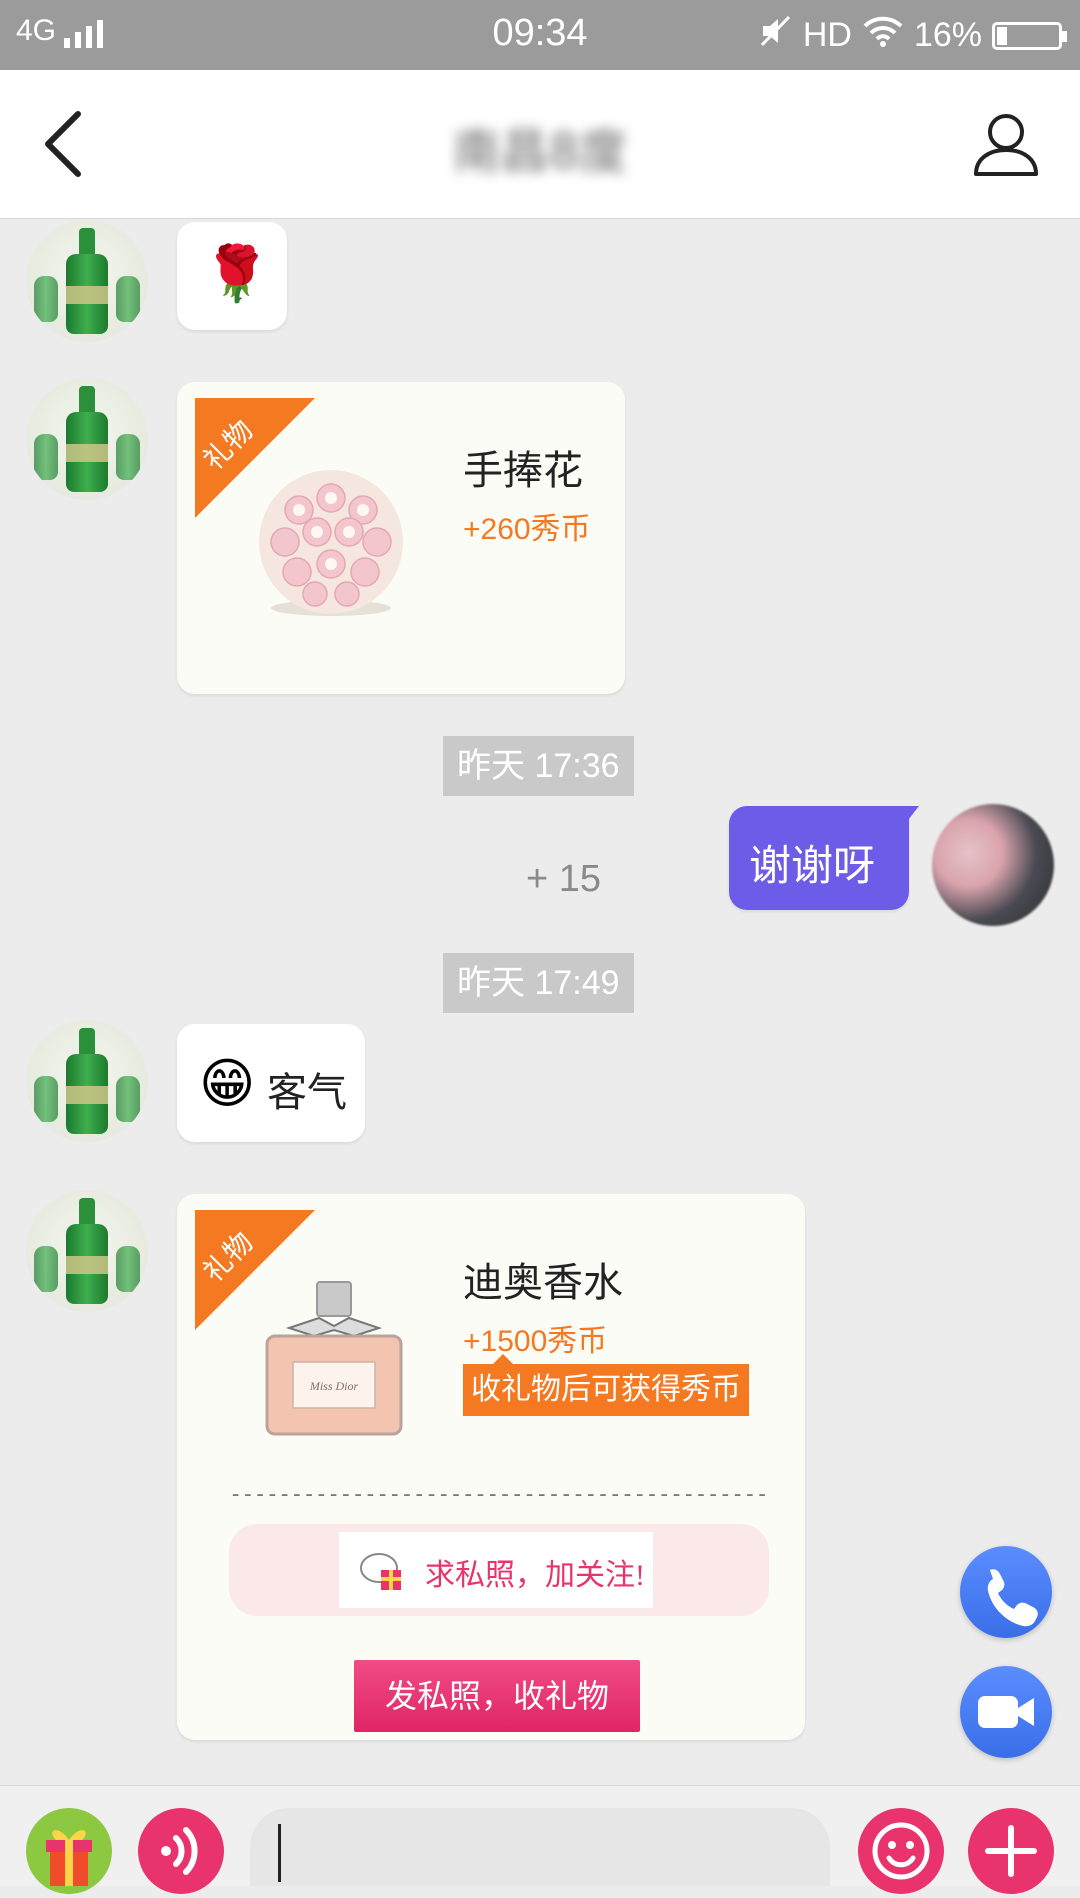 The image size is (1080, 1898). I want to click on reply-text: 客气, so click(307, 1093).